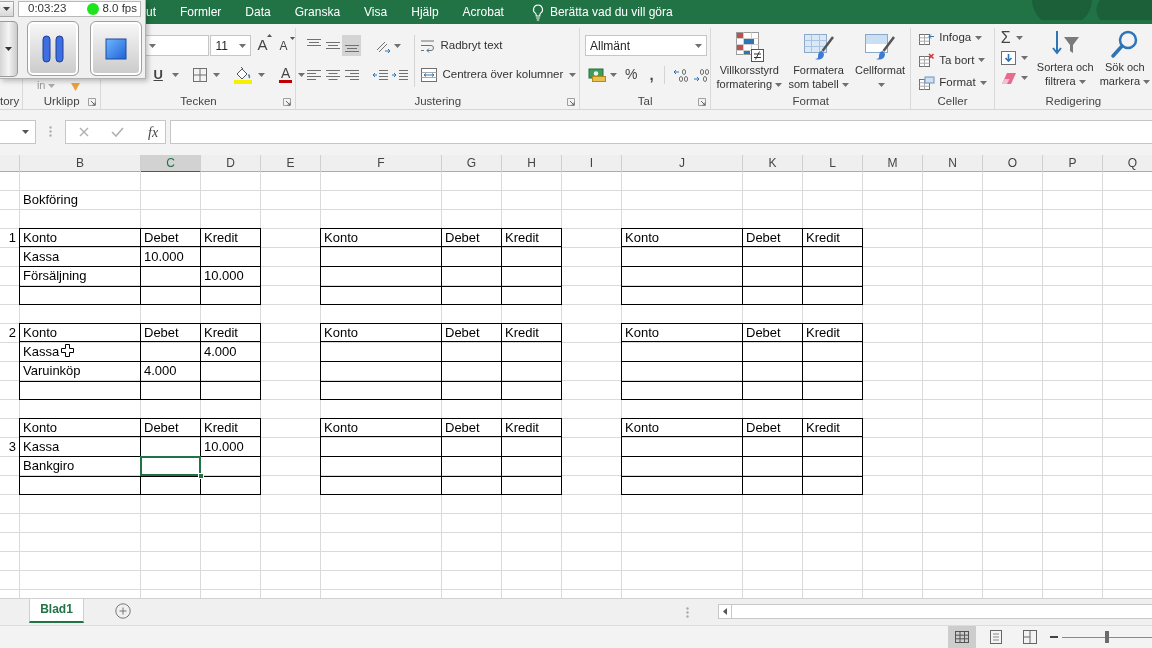 The image size is (1152, 648). What do you see at coordinates (996, 637) in the screenshot?
I see `page-icon` at bounding box center [996, 637].